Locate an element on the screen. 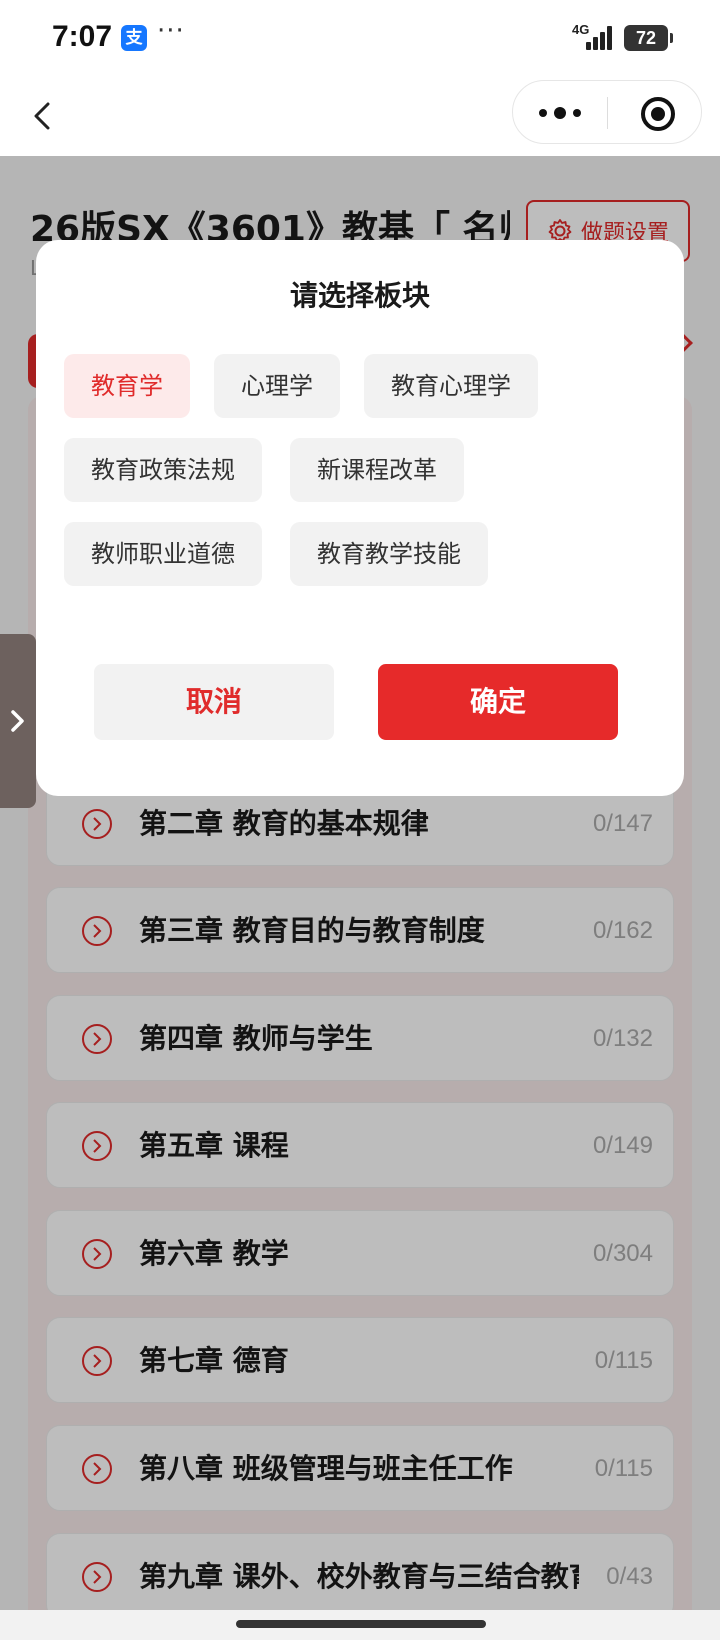 This screenshot has width=720, height=1640. dialog-title: 请选择板块 is located at coordinates (359, 295).